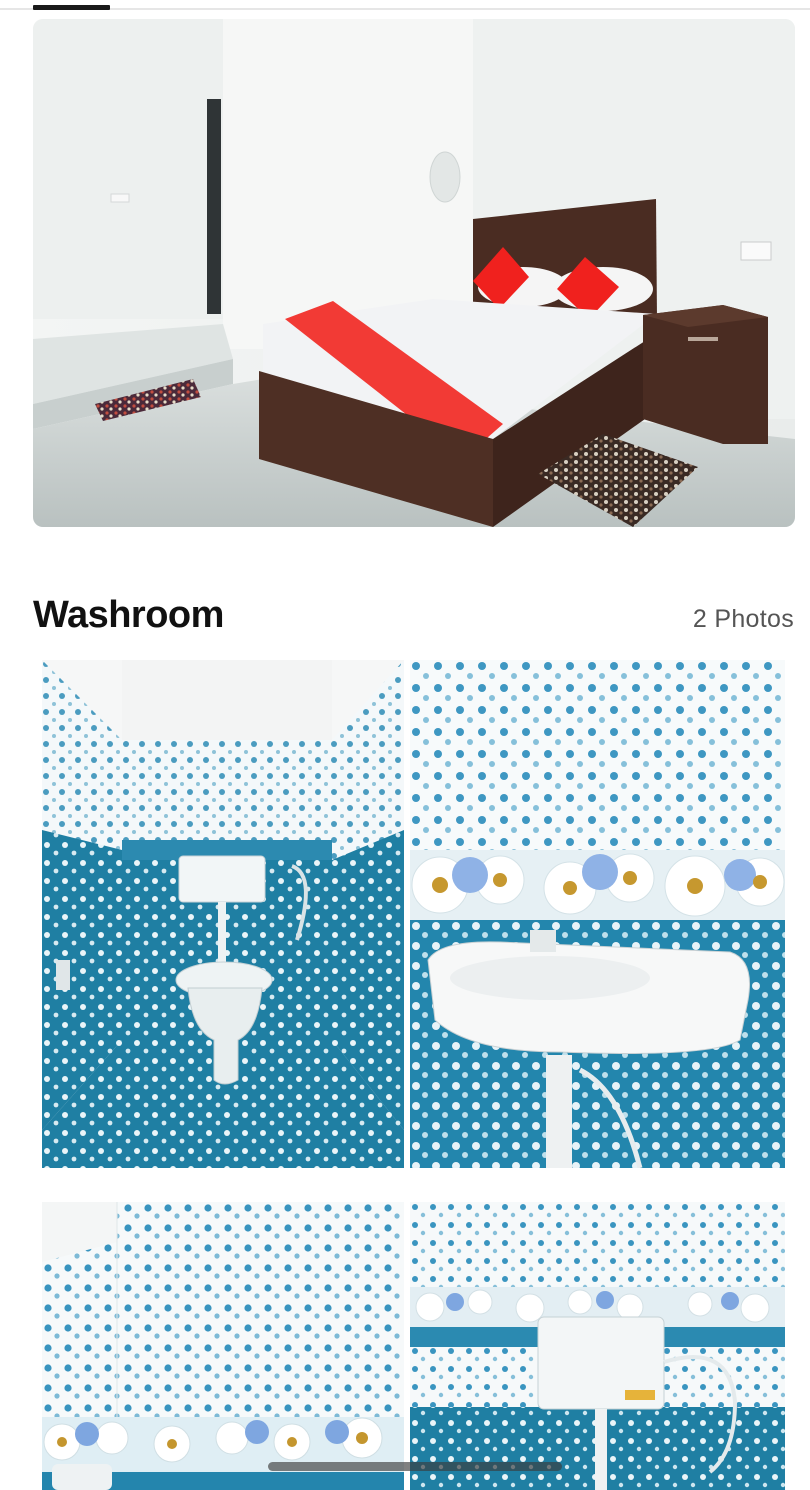 This screenshot has height=1490, width=810. I want to click on washroom-section-title: Washroom, so click(128, 615).